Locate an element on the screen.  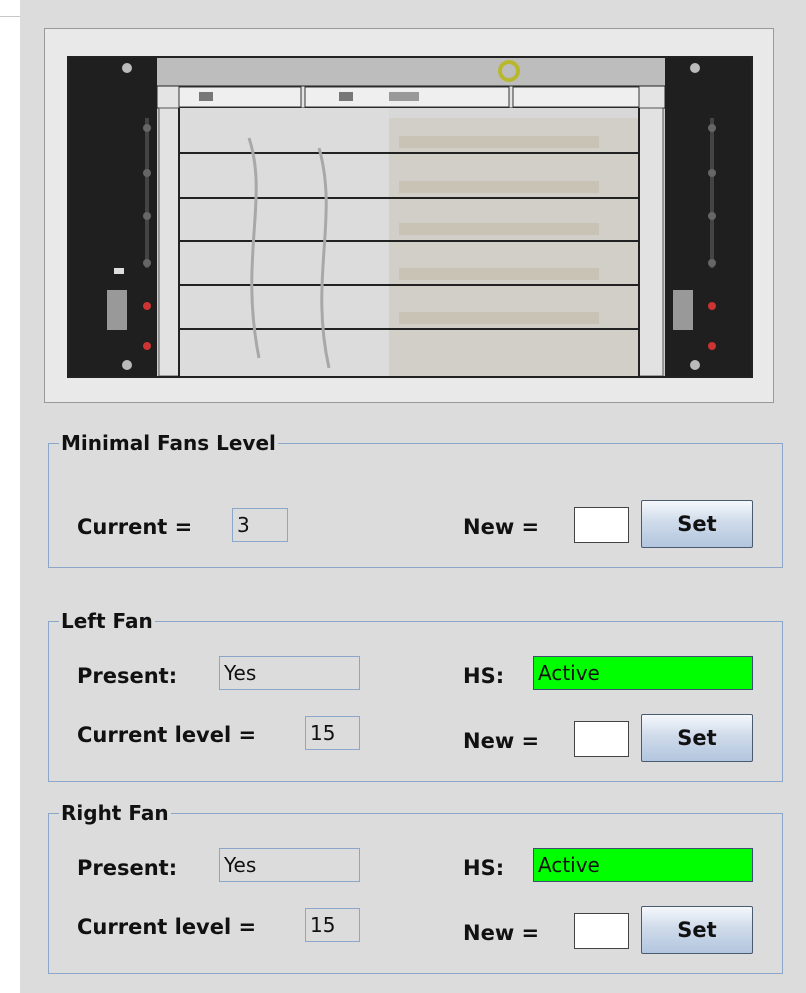
right-present-label: Present: is located at coordinates (127, 868).